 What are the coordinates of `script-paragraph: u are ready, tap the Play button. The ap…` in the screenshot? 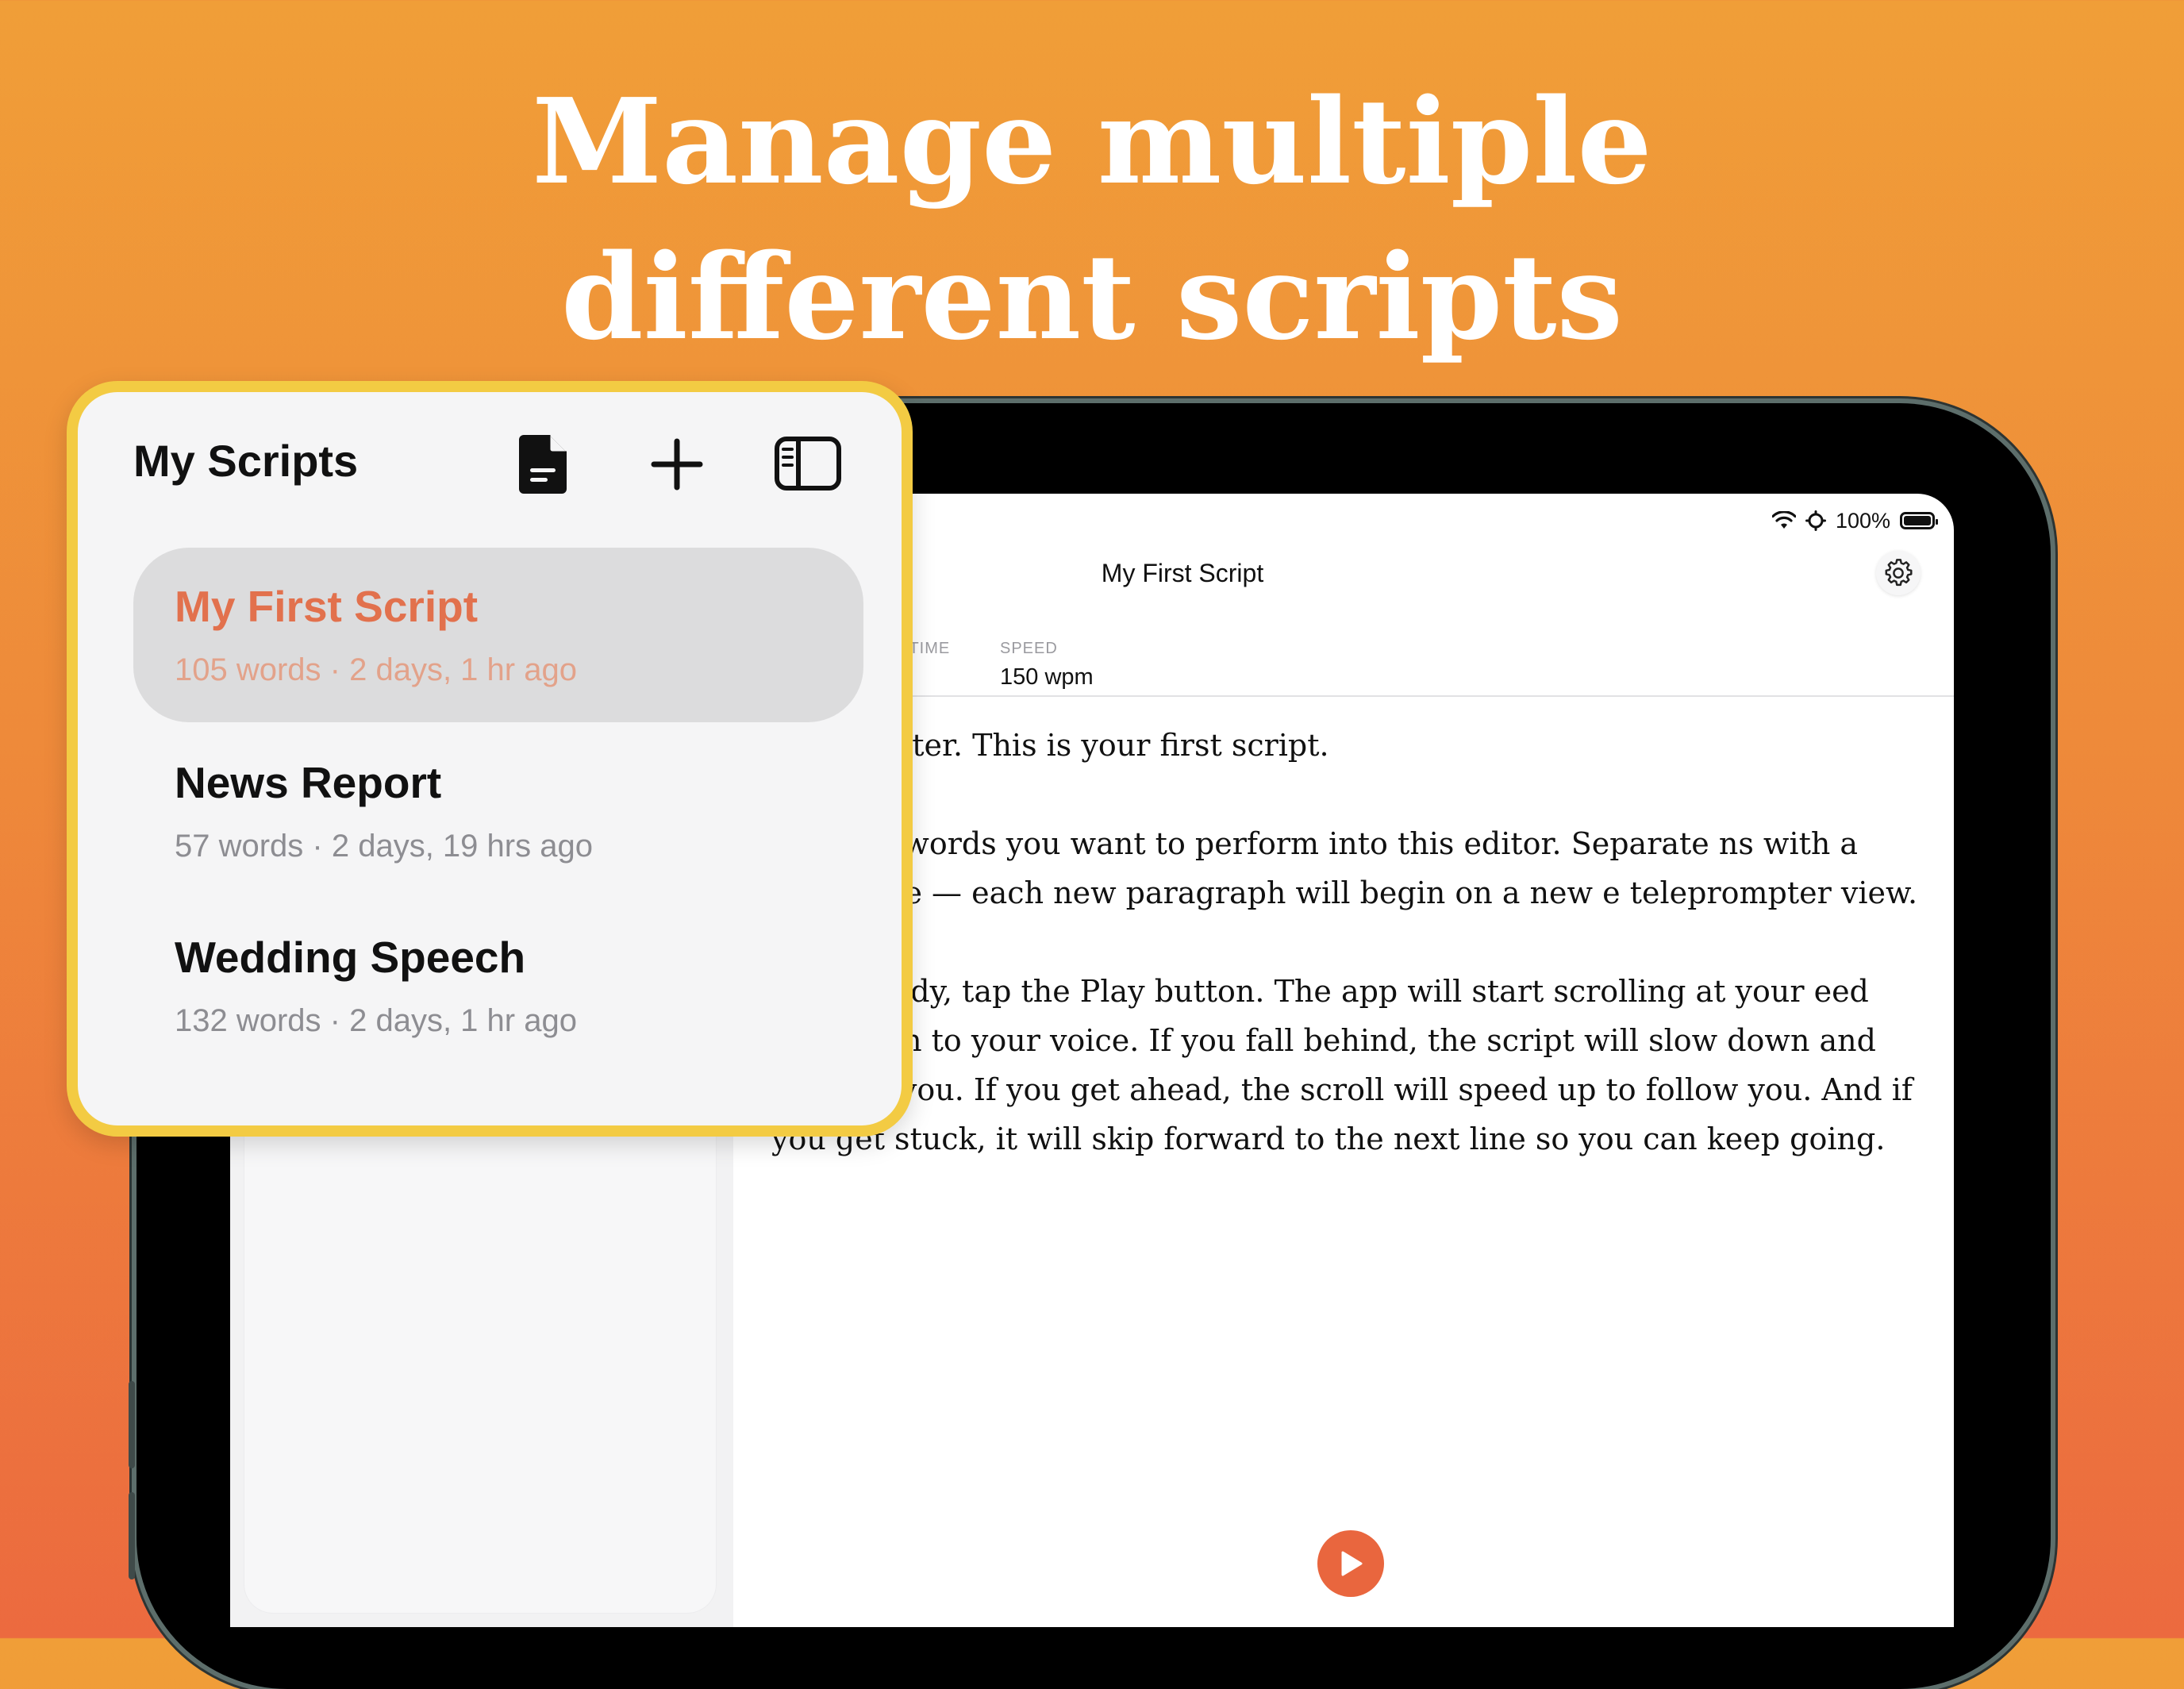 It's located at (1342, 1065).